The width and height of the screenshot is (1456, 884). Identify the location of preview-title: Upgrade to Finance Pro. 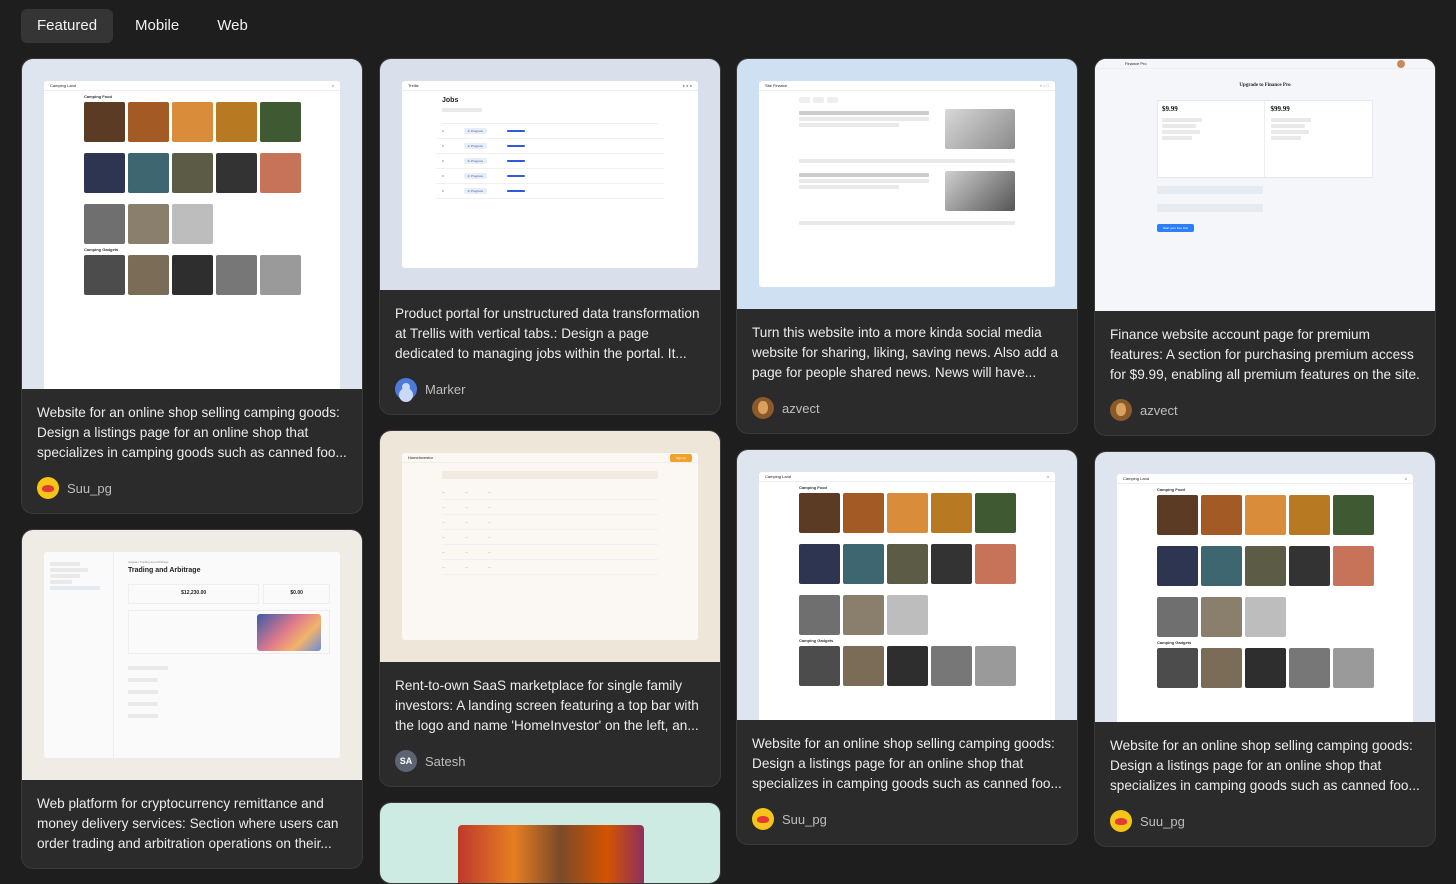
(1265, 85).